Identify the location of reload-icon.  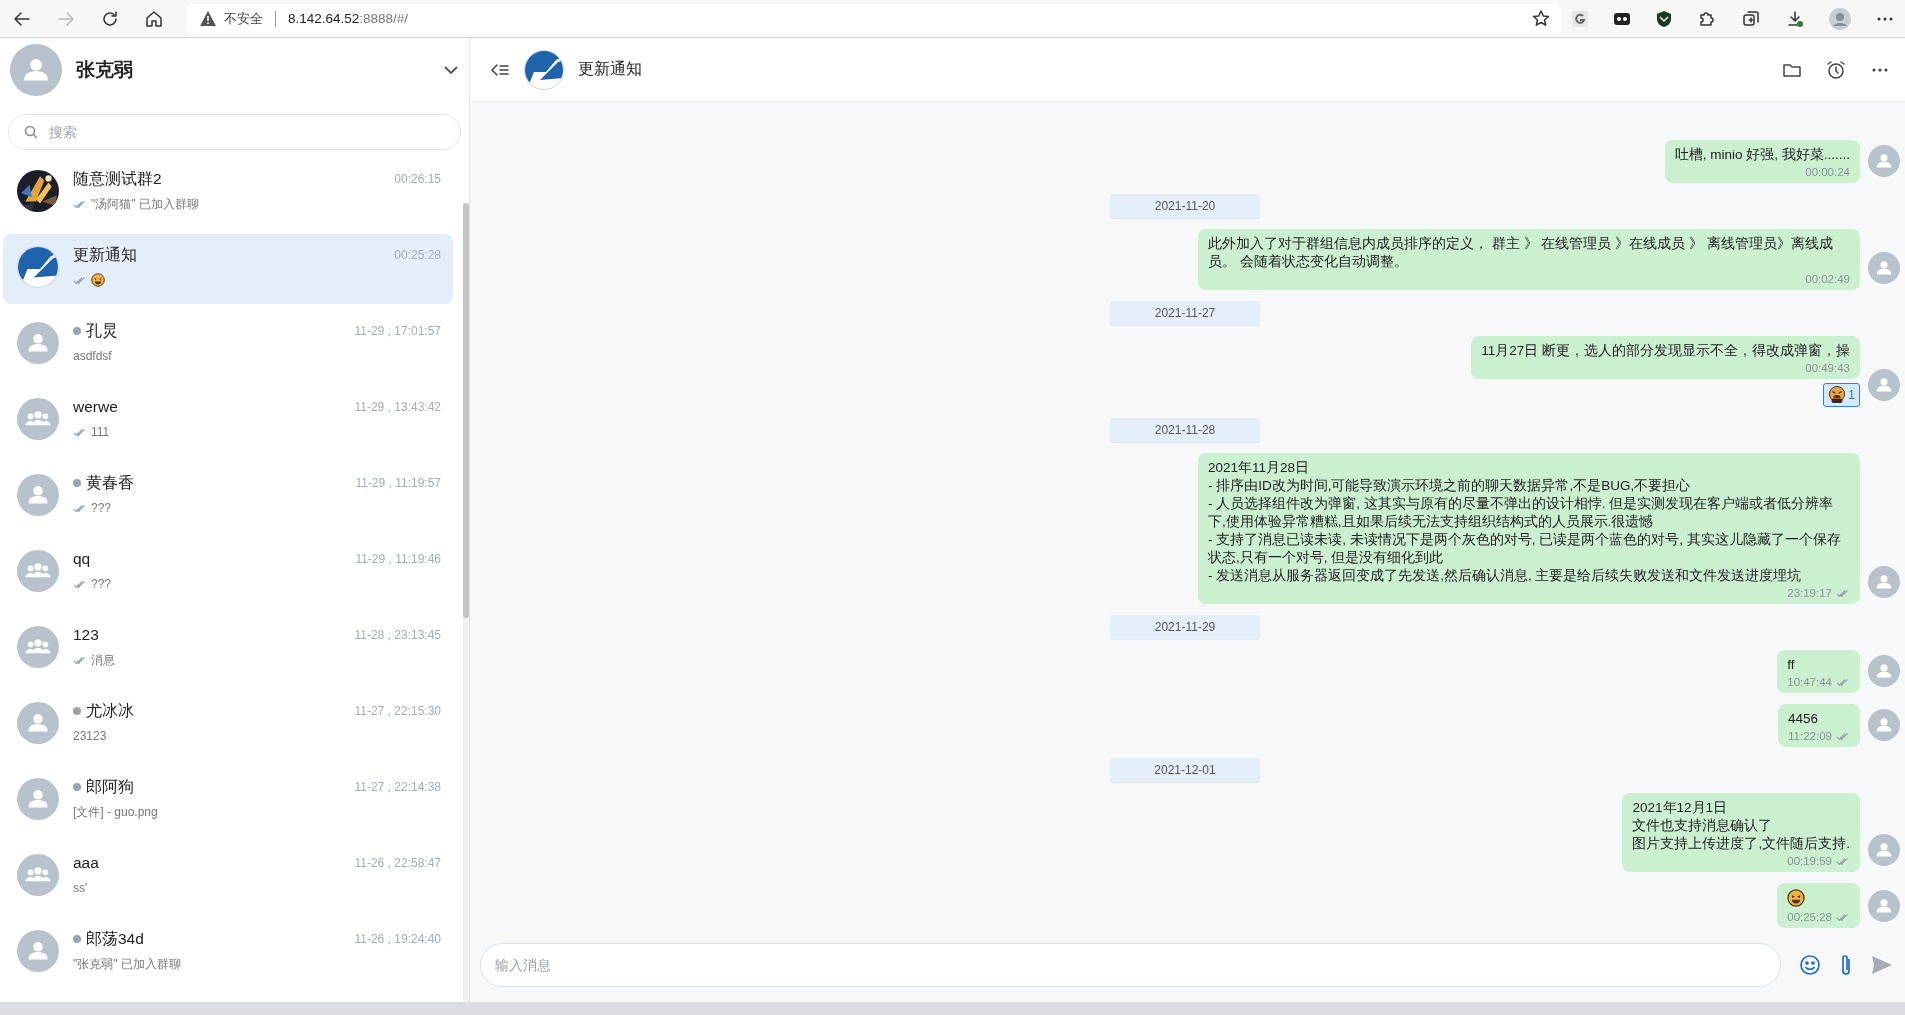
(110, 18).